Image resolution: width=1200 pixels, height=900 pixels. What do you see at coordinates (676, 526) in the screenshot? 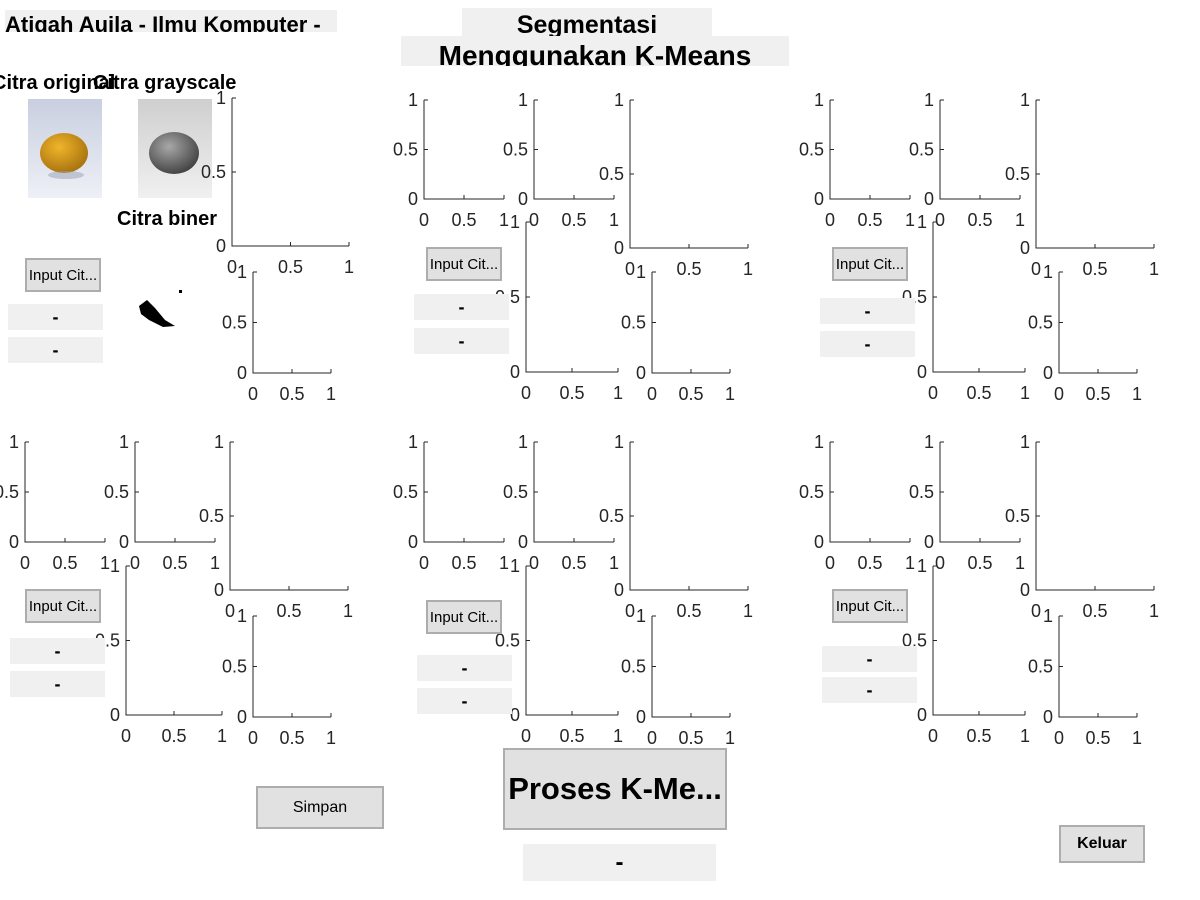
I see `empty-axes-20: 00 0.5 0.5 1 1` at bounding box center [676, 526].